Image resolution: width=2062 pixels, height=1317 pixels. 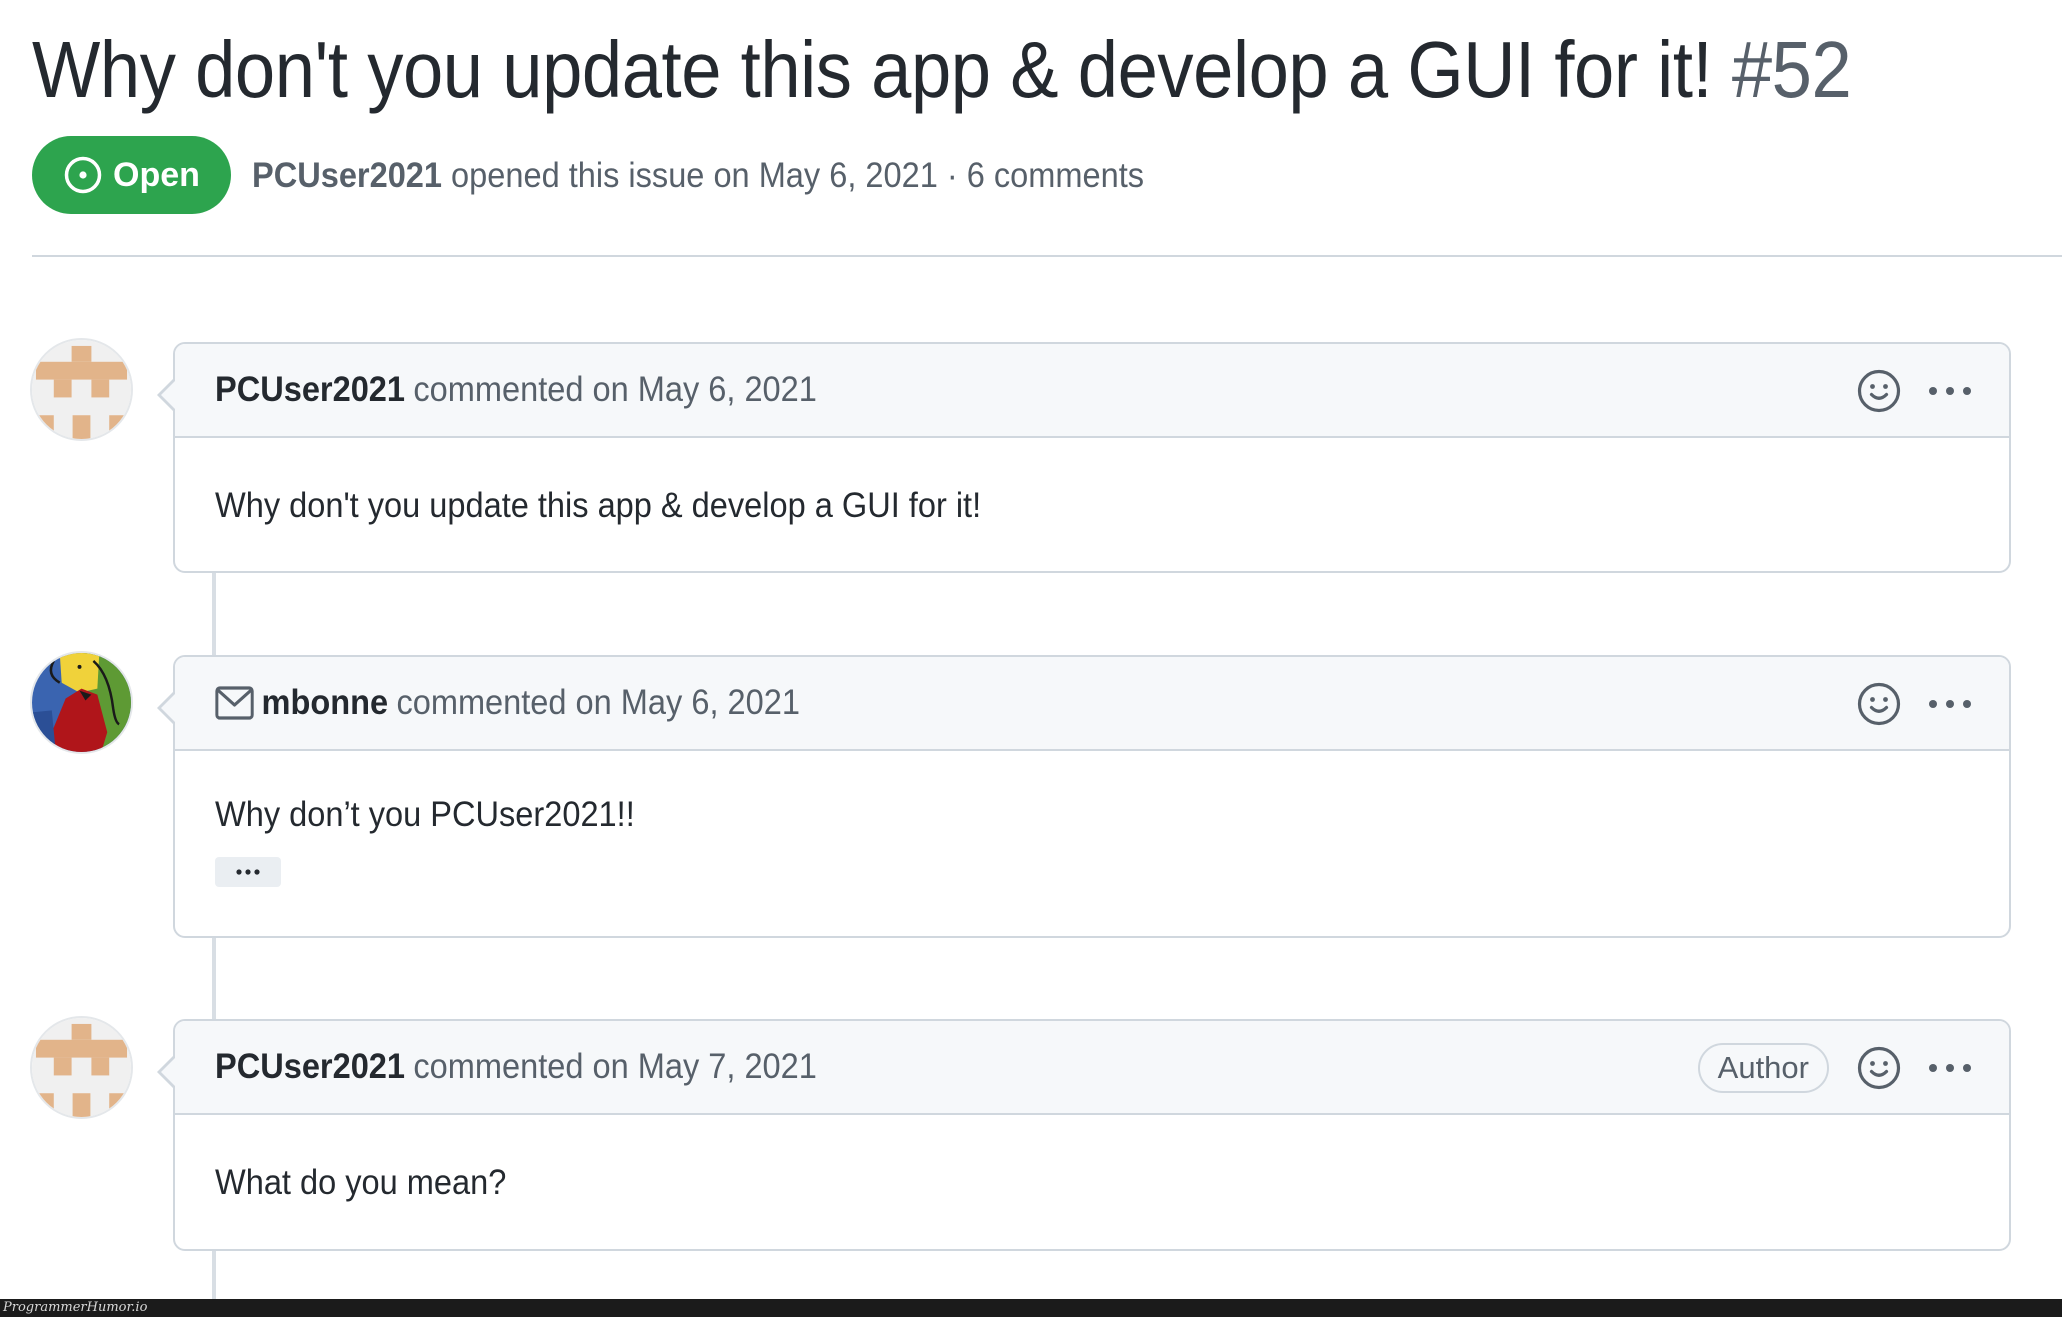 I want to click on comment-actions: Author, so click(x=1835, y=1068).